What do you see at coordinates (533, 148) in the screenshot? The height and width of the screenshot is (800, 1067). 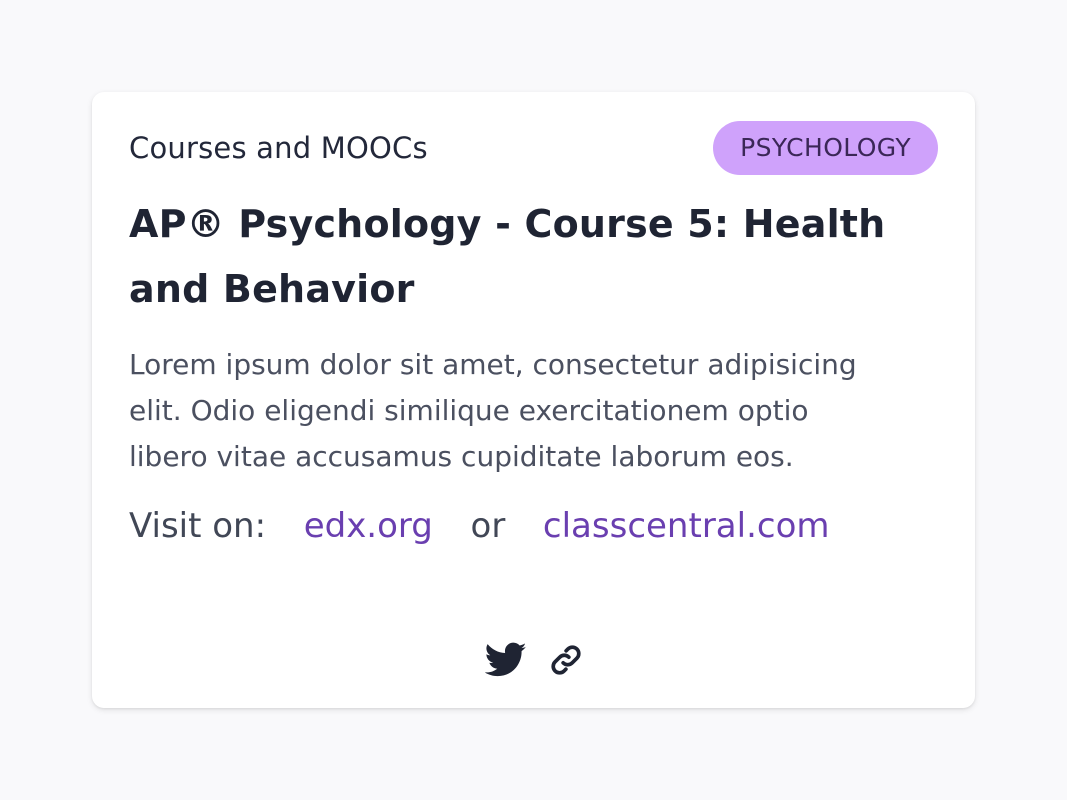 I see `card-header: Courses and MOOCs PSYCHOLOGY` at bounding box center [533, 148].